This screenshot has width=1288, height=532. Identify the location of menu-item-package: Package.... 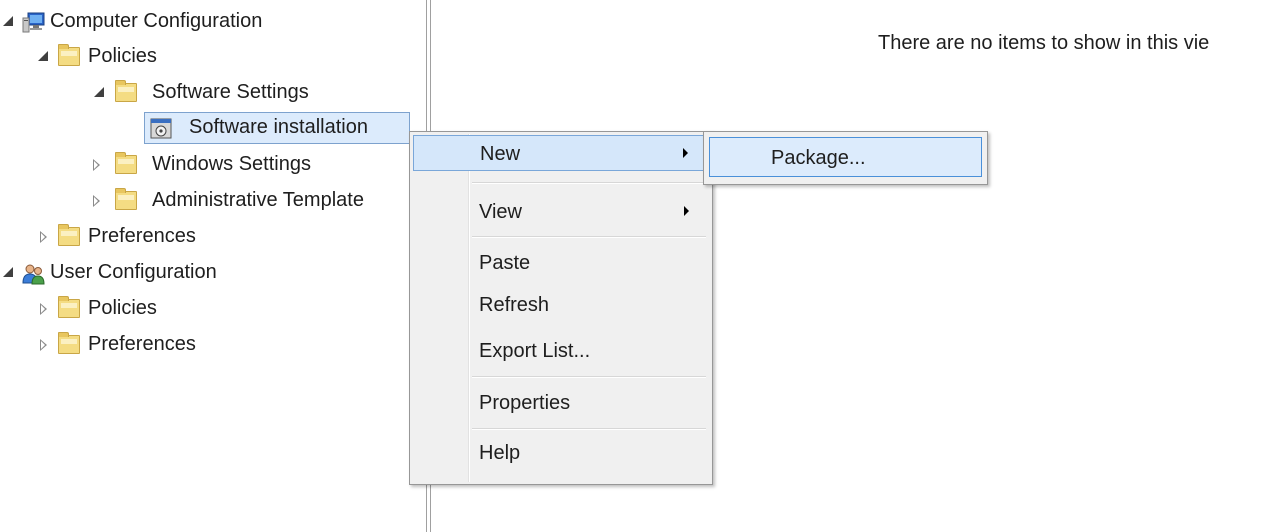
(845, 157).